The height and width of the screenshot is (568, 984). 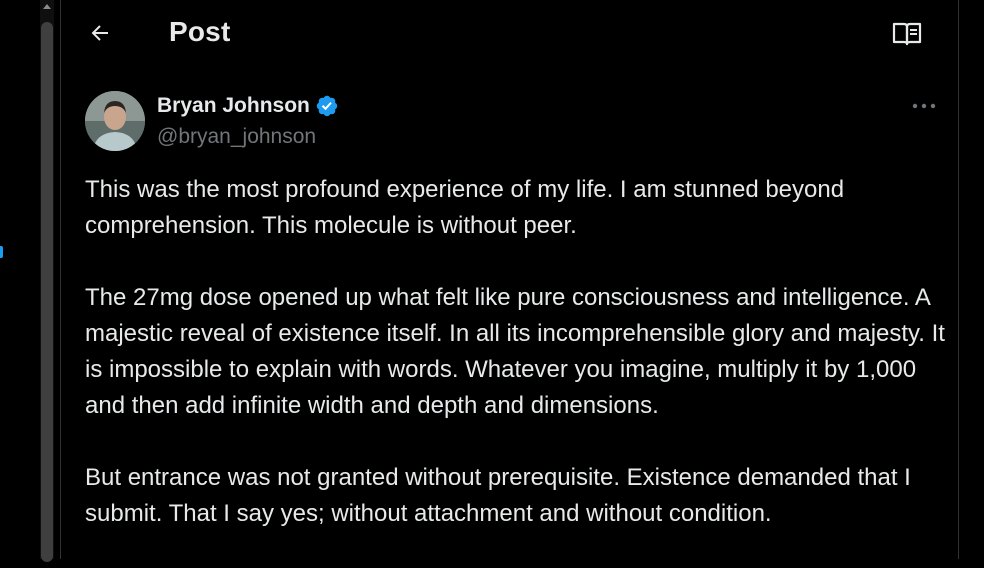 I want to click on verified-badge-icon, so click(x=327, y=106).